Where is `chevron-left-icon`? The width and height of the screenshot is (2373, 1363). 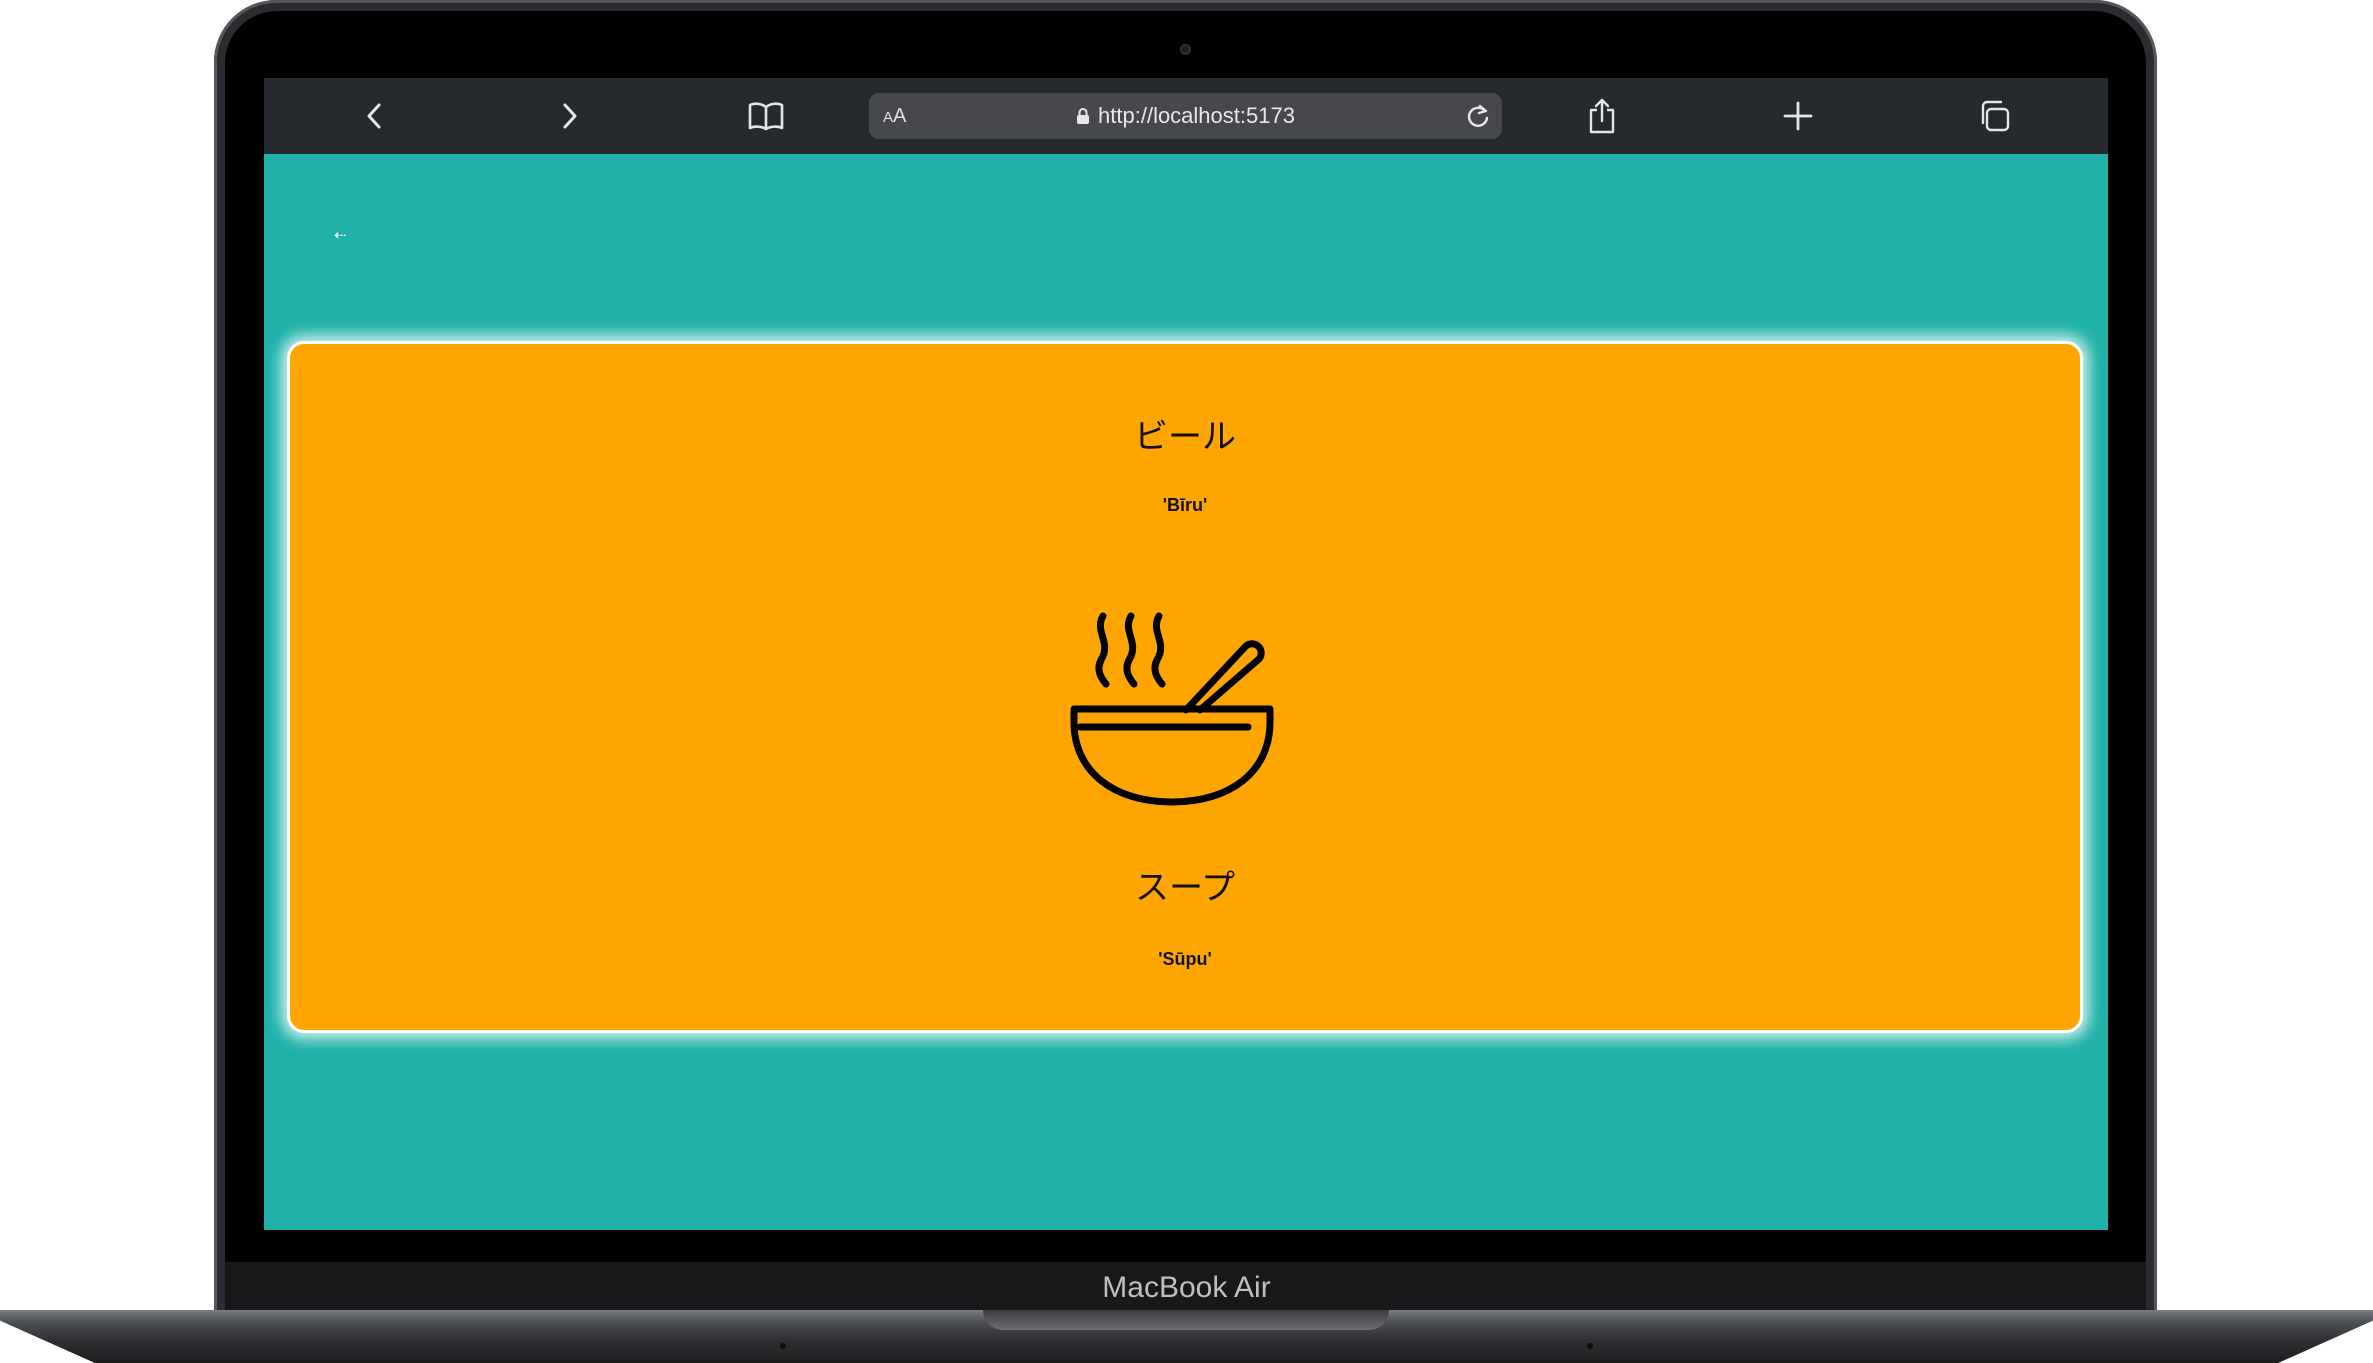
chevron-left-icon is located at coordinates (374, 116).